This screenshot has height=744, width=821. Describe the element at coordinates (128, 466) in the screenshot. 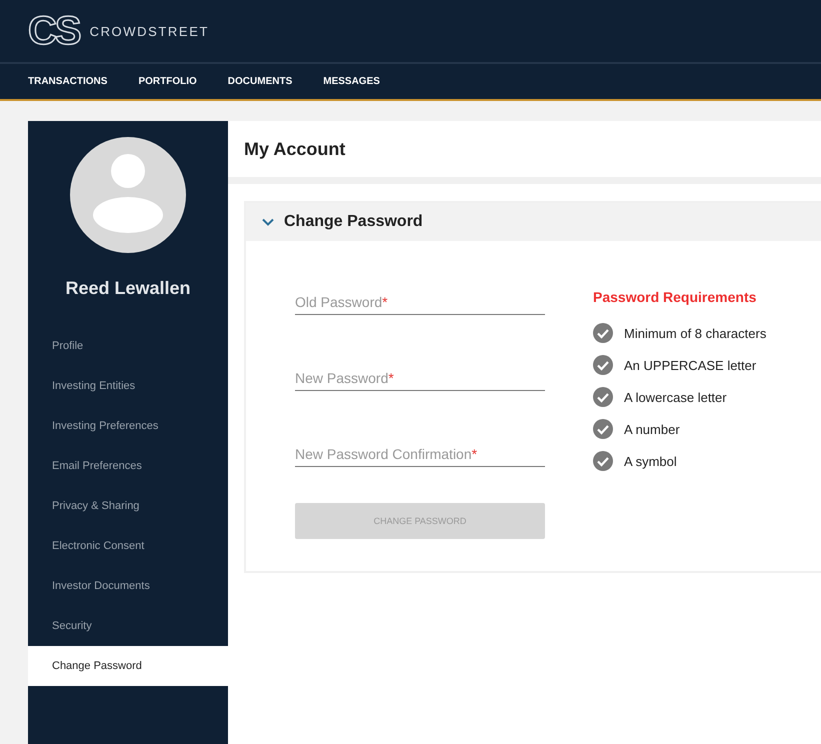

I see `sidebar-item: Email Preferences` at that location.